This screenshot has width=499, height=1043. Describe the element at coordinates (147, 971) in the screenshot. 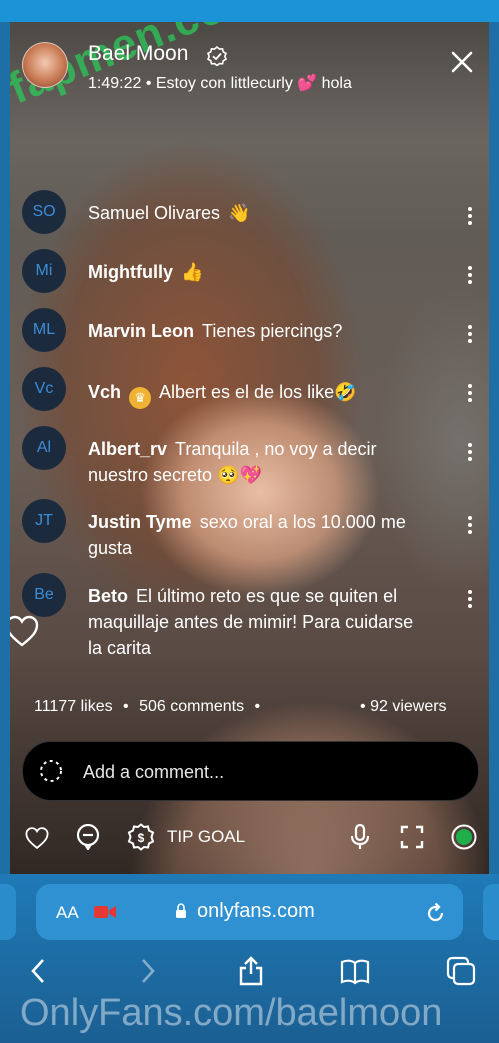

I see `forward-arrow-icon` at that location.